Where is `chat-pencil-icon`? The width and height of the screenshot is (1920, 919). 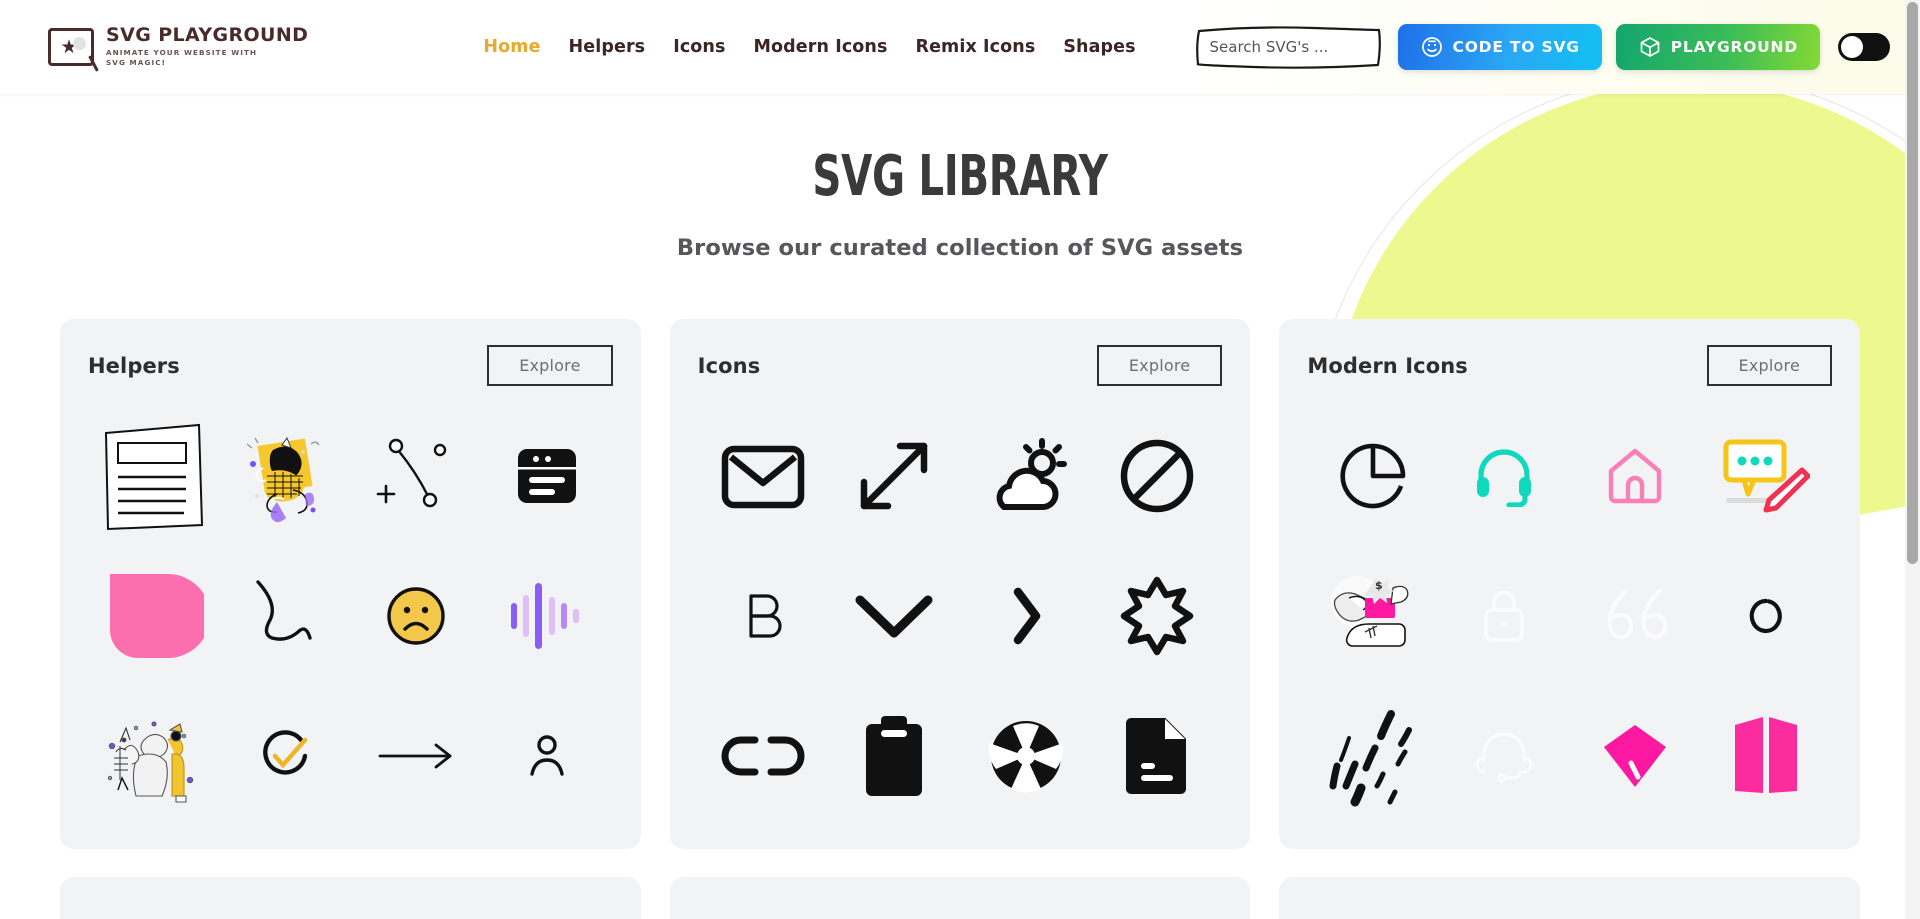 chat-pencil-icon is located at coordinates (1766, 476).